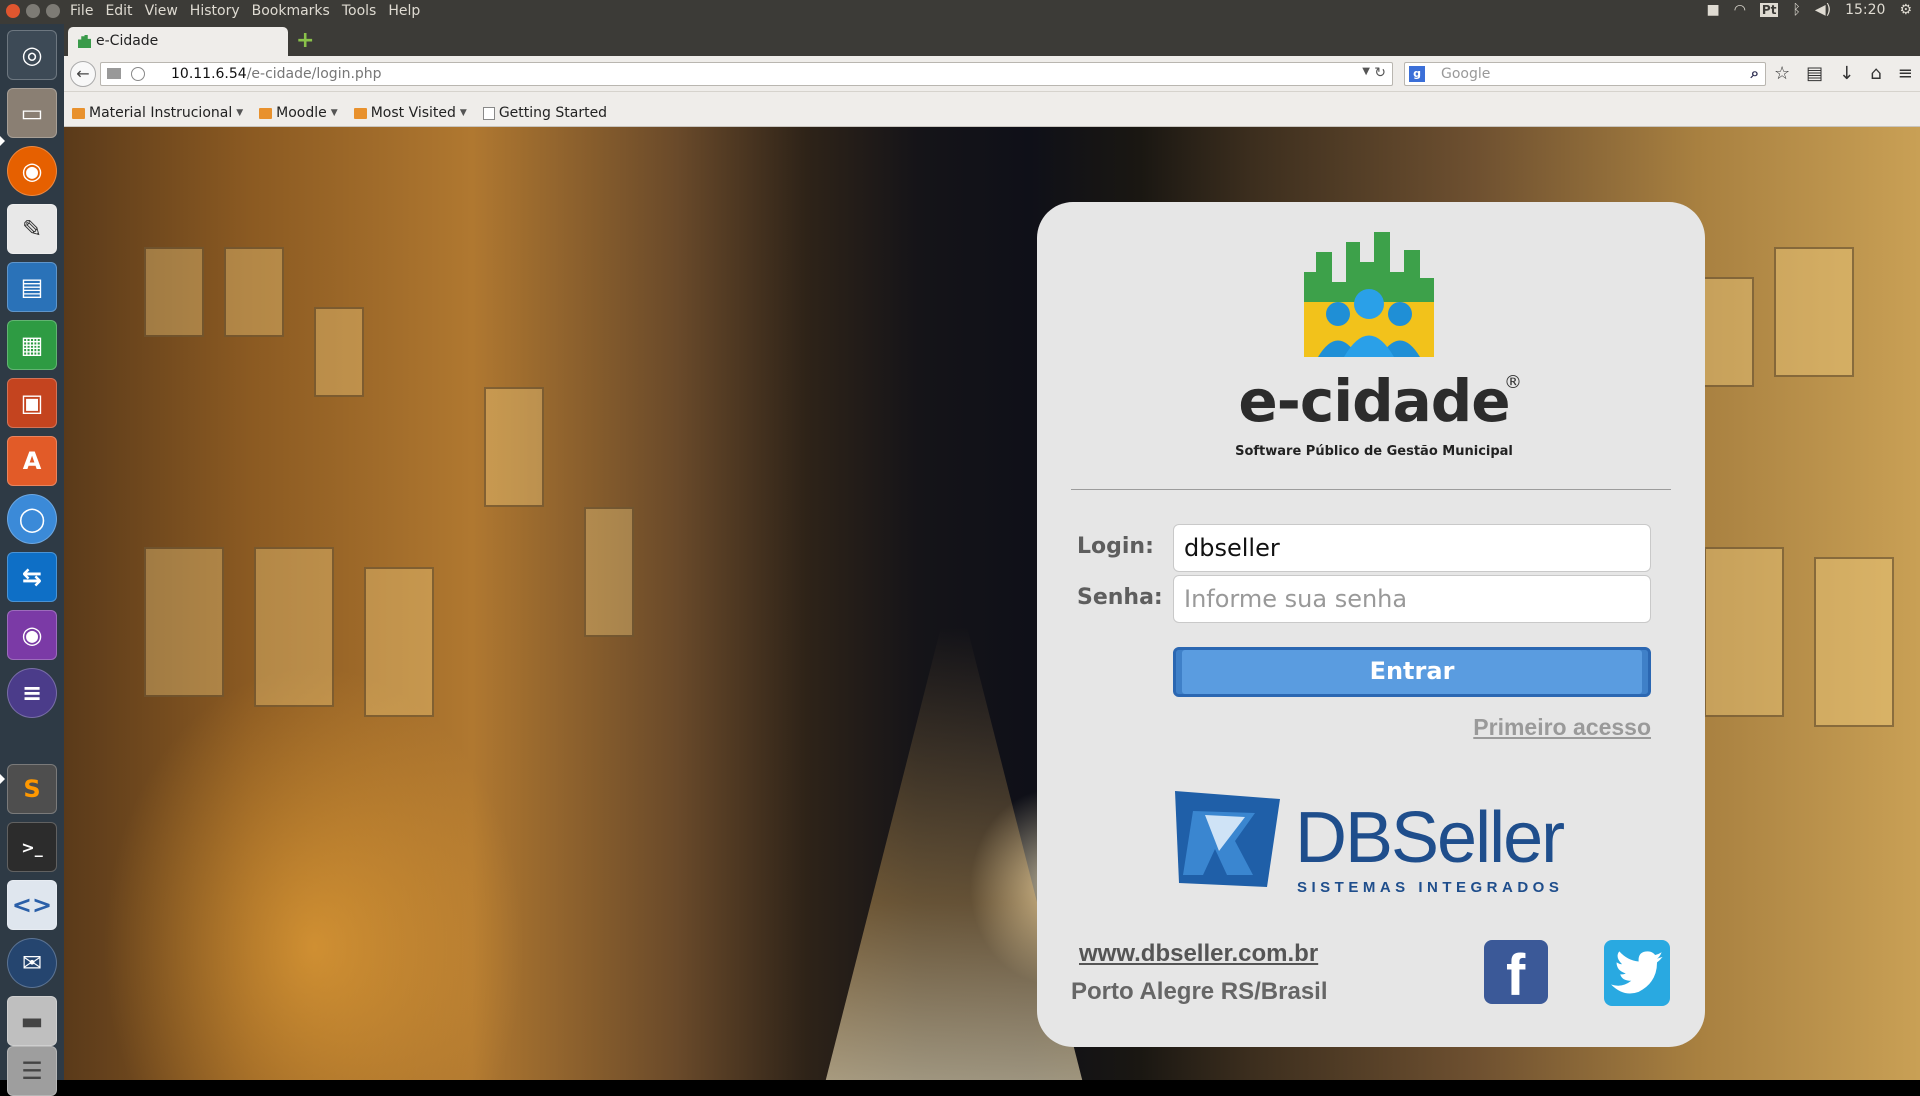 The width and height of the screenshot is (1920, 1096). Describe the element at coordinates (1466, 74) in the screenshot. I see `search-placeholder: Google` at that location.